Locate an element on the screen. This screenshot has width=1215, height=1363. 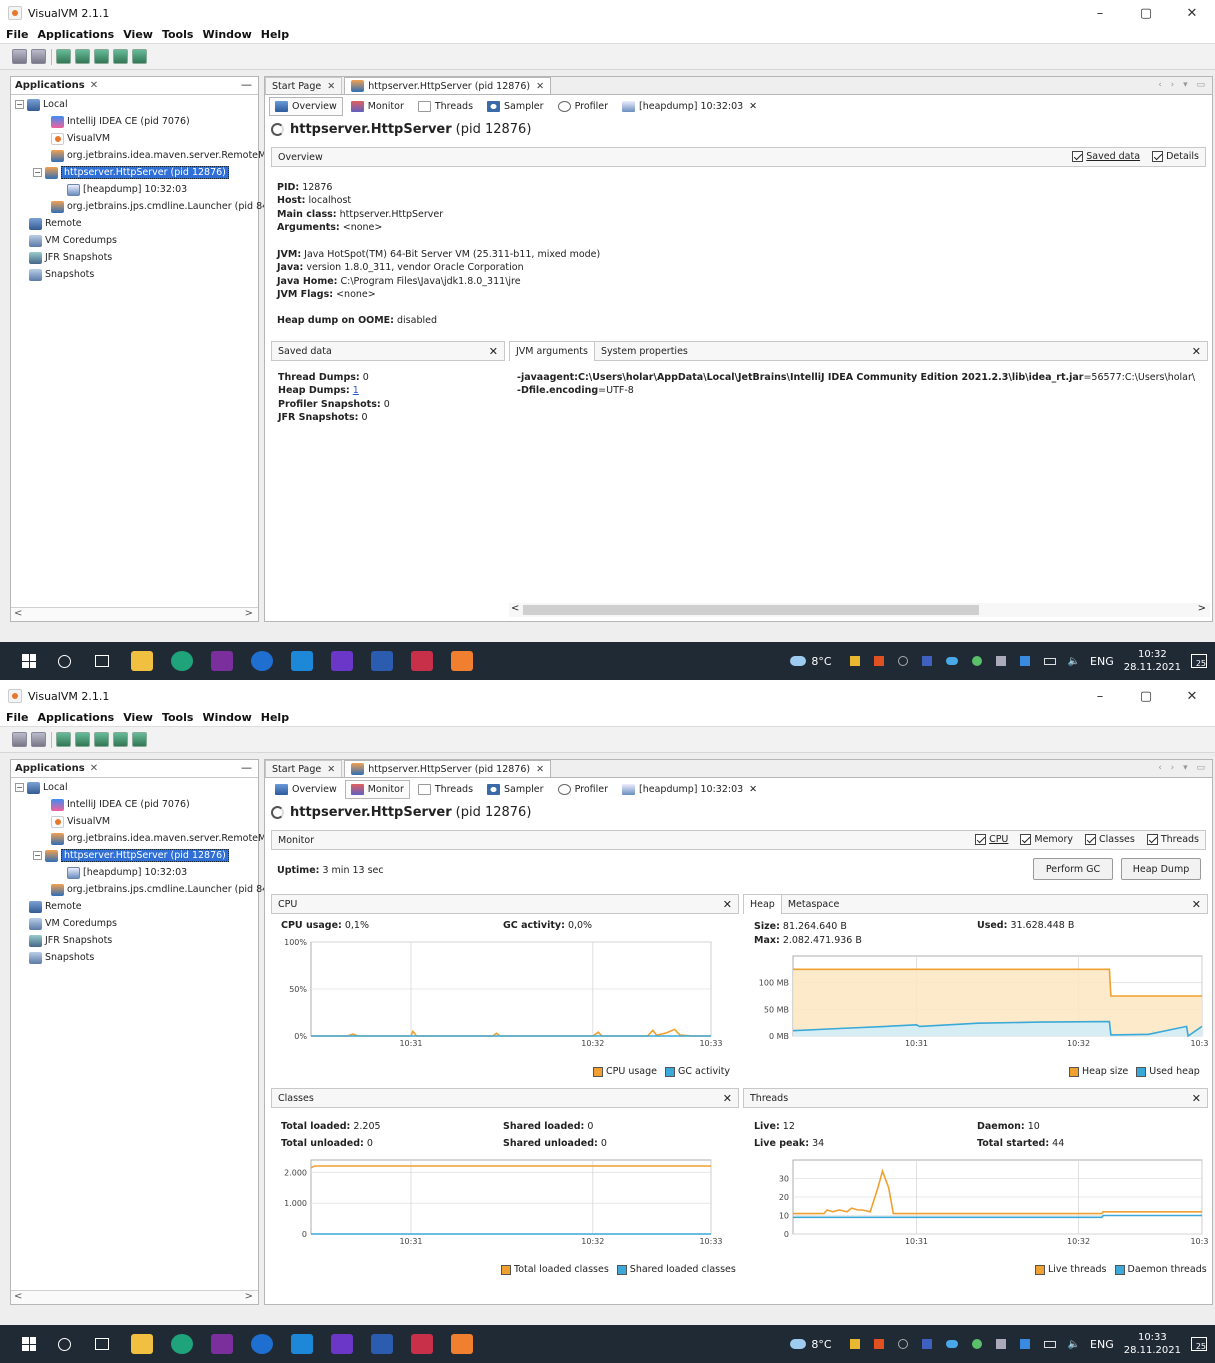
load-icon is located at coordinates (19, 56).